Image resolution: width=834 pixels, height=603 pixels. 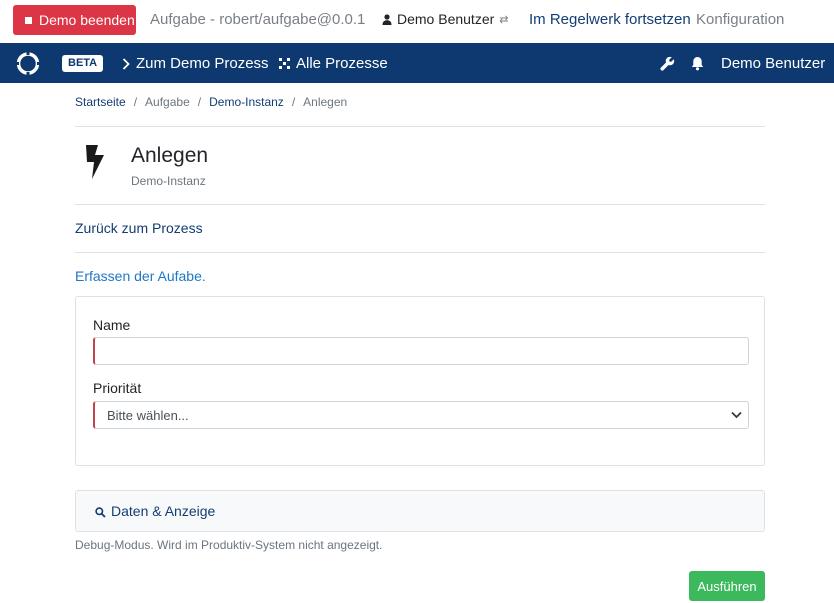 I want to click on nav-demo-process-label: Zum Demo Prozess, so click(x=202, y=63).